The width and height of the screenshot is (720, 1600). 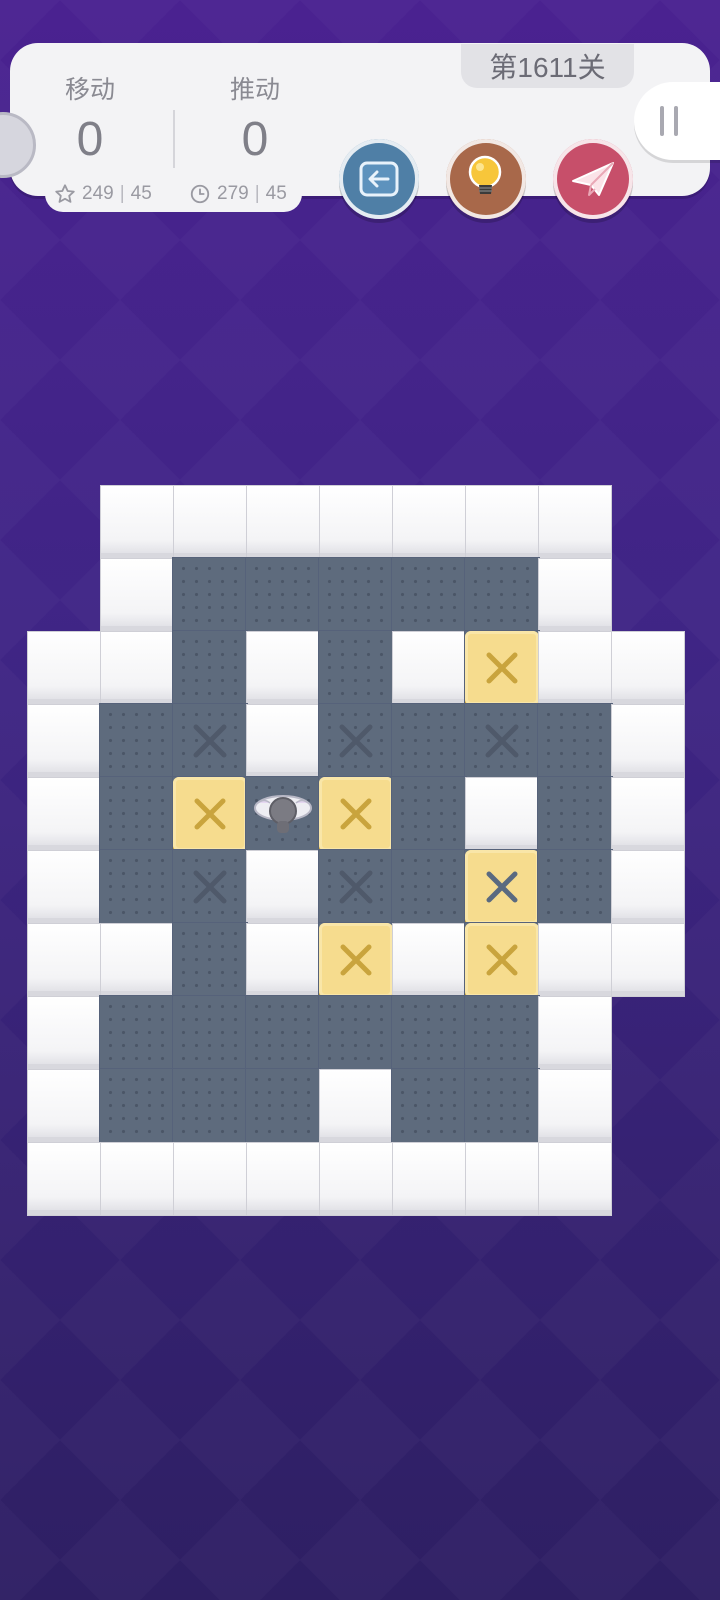 I want to click on crate-on-goal, so click(x=502, y=887).